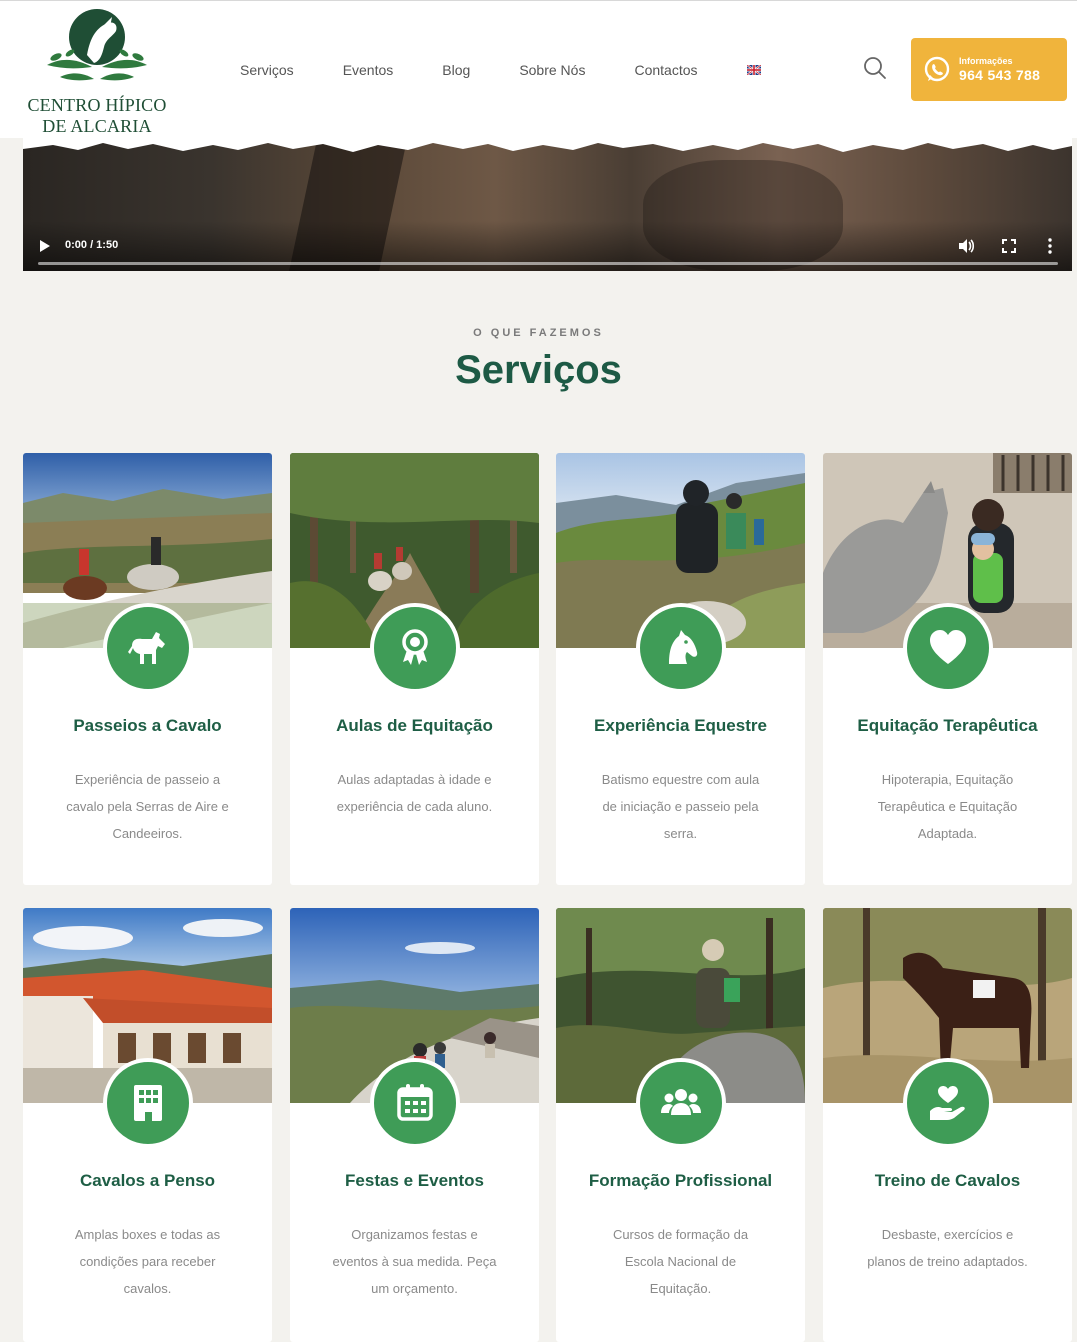 Image resolution: width=1077 pixels, height=1342 pixels. What do you see at coordinates (1050, 246) in the screenshot?
I see `more-options-icon` at bounding box center [1050, 246].